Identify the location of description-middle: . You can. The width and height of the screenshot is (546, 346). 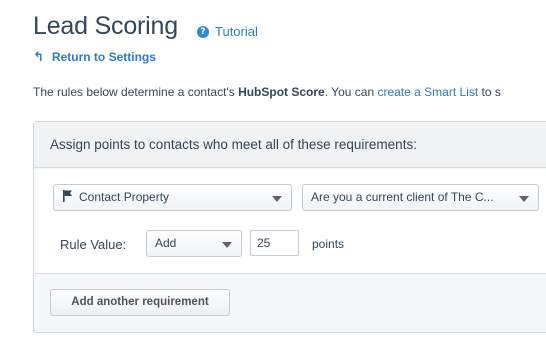
(351, 92).